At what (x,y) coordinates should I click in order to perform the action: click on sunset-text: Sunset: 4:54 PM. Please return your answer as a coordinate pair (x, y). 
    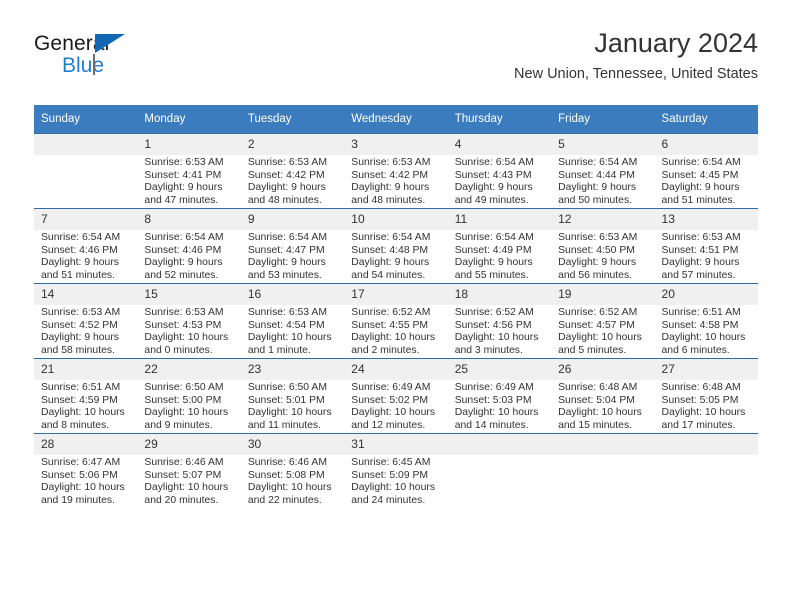
    Looking at the image, I should click on (286, 325).